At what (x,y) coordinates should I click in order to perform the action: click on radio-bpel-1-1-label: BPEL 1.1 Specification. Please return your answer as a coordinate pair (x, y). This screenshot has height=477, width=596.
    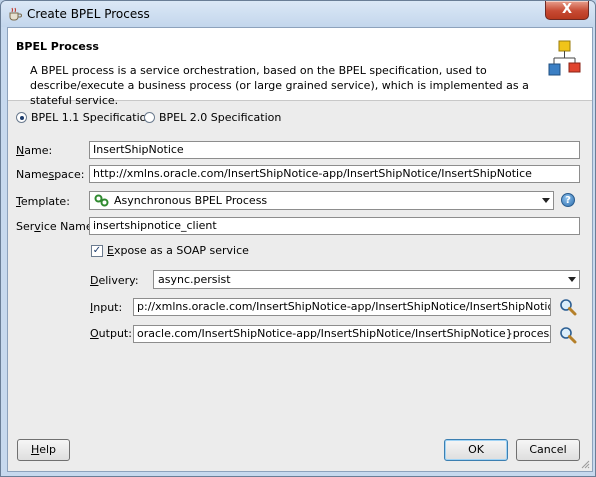
    Looking at the image, I should click on (92, 117).